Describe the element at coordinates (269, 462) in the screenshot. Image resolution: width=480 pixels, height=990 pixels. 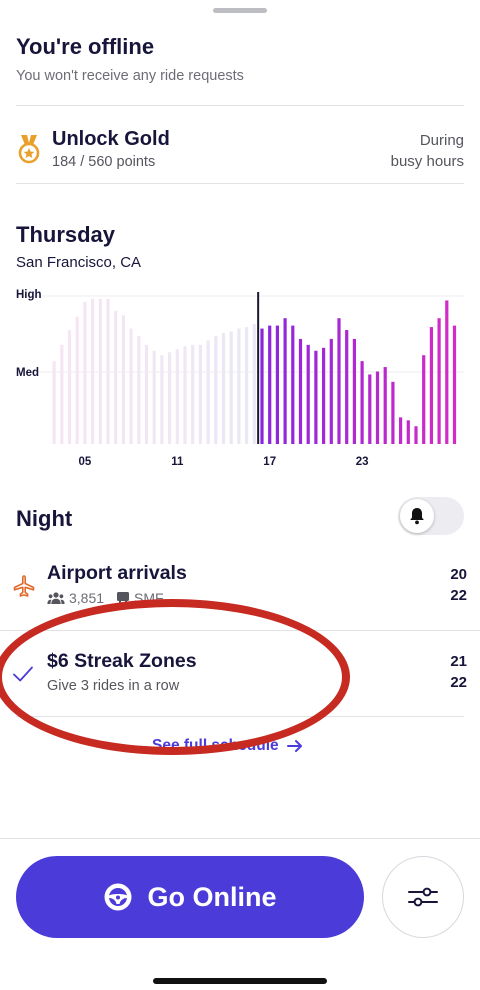
I see `x-axis-tick-label: 17` at that location.